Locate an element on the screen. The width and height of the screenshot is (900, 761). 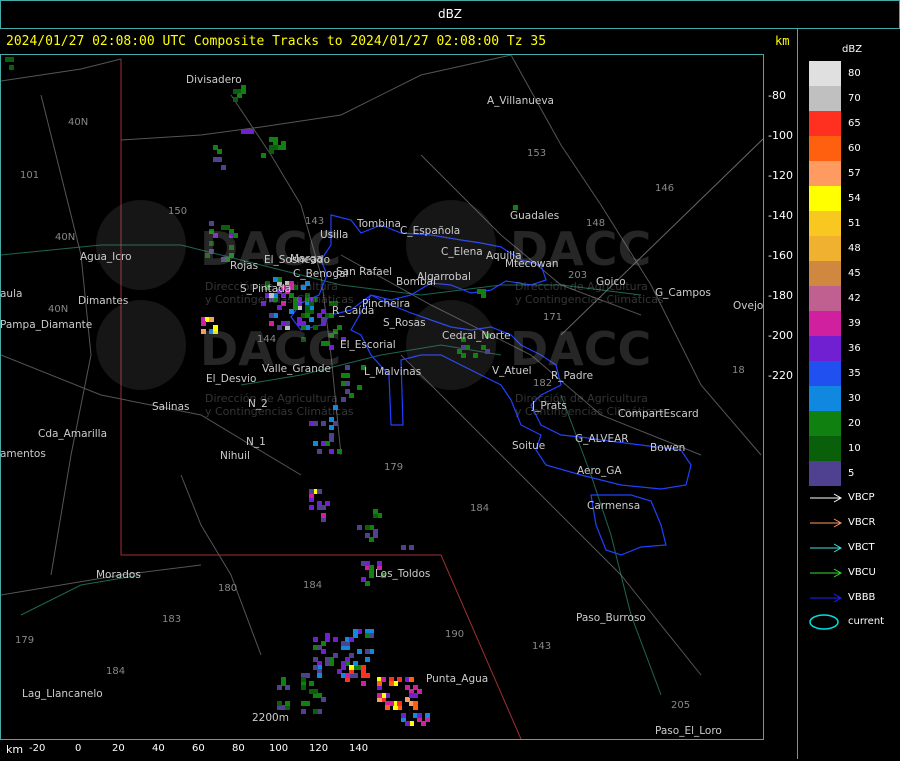
place-label: Guadales is located at coordinates (535, 216).